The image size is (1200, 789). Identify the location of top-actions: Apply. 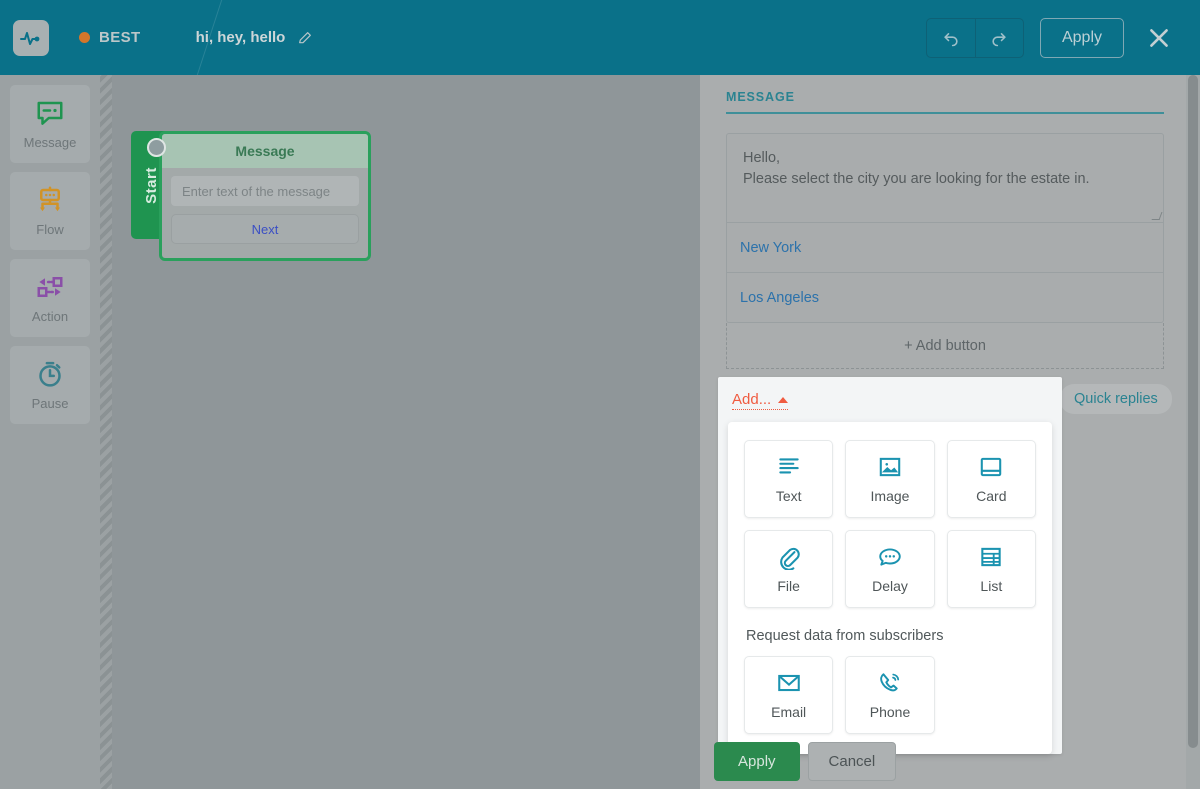
(1062, 37).